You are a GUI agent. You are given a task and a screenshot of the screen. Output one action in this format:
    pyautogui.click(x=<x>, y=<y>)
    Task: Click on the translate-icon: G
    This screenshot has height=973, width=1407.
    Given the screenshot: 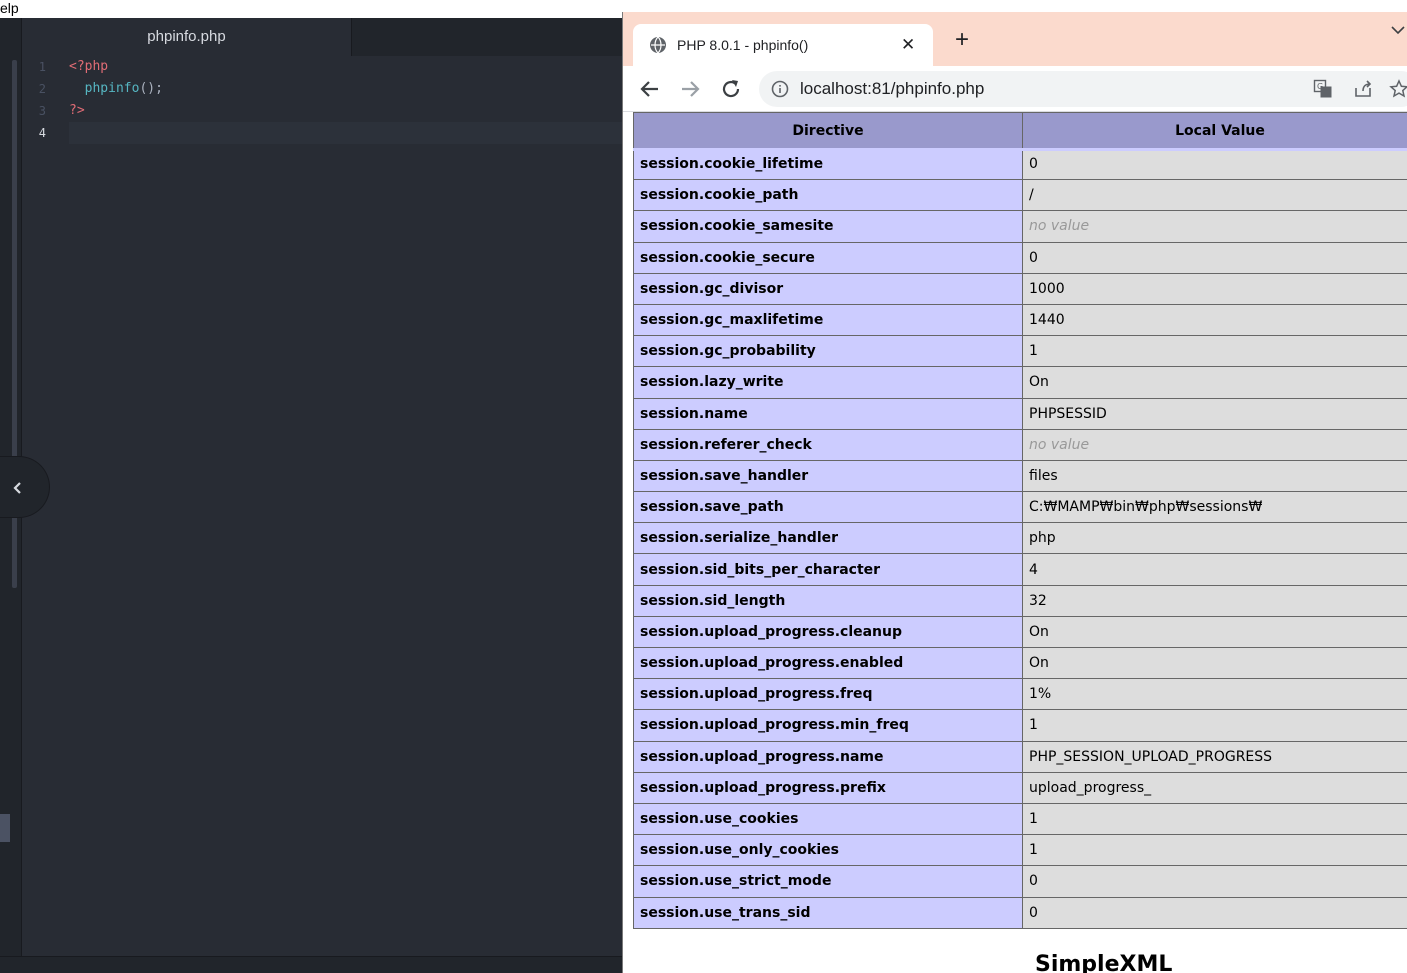 What is the action you would take?
    pyautogui.click(x=1323, y=89)
    